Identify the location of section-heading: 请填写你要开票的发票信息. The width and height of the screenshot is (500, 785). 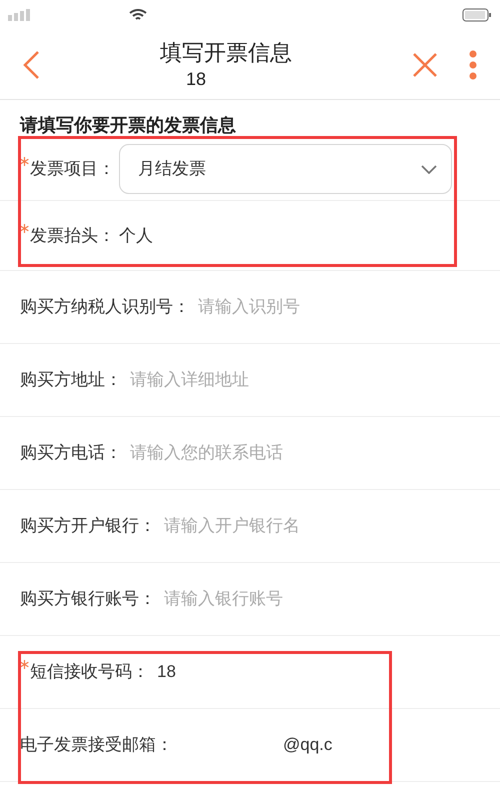
(127, 125).